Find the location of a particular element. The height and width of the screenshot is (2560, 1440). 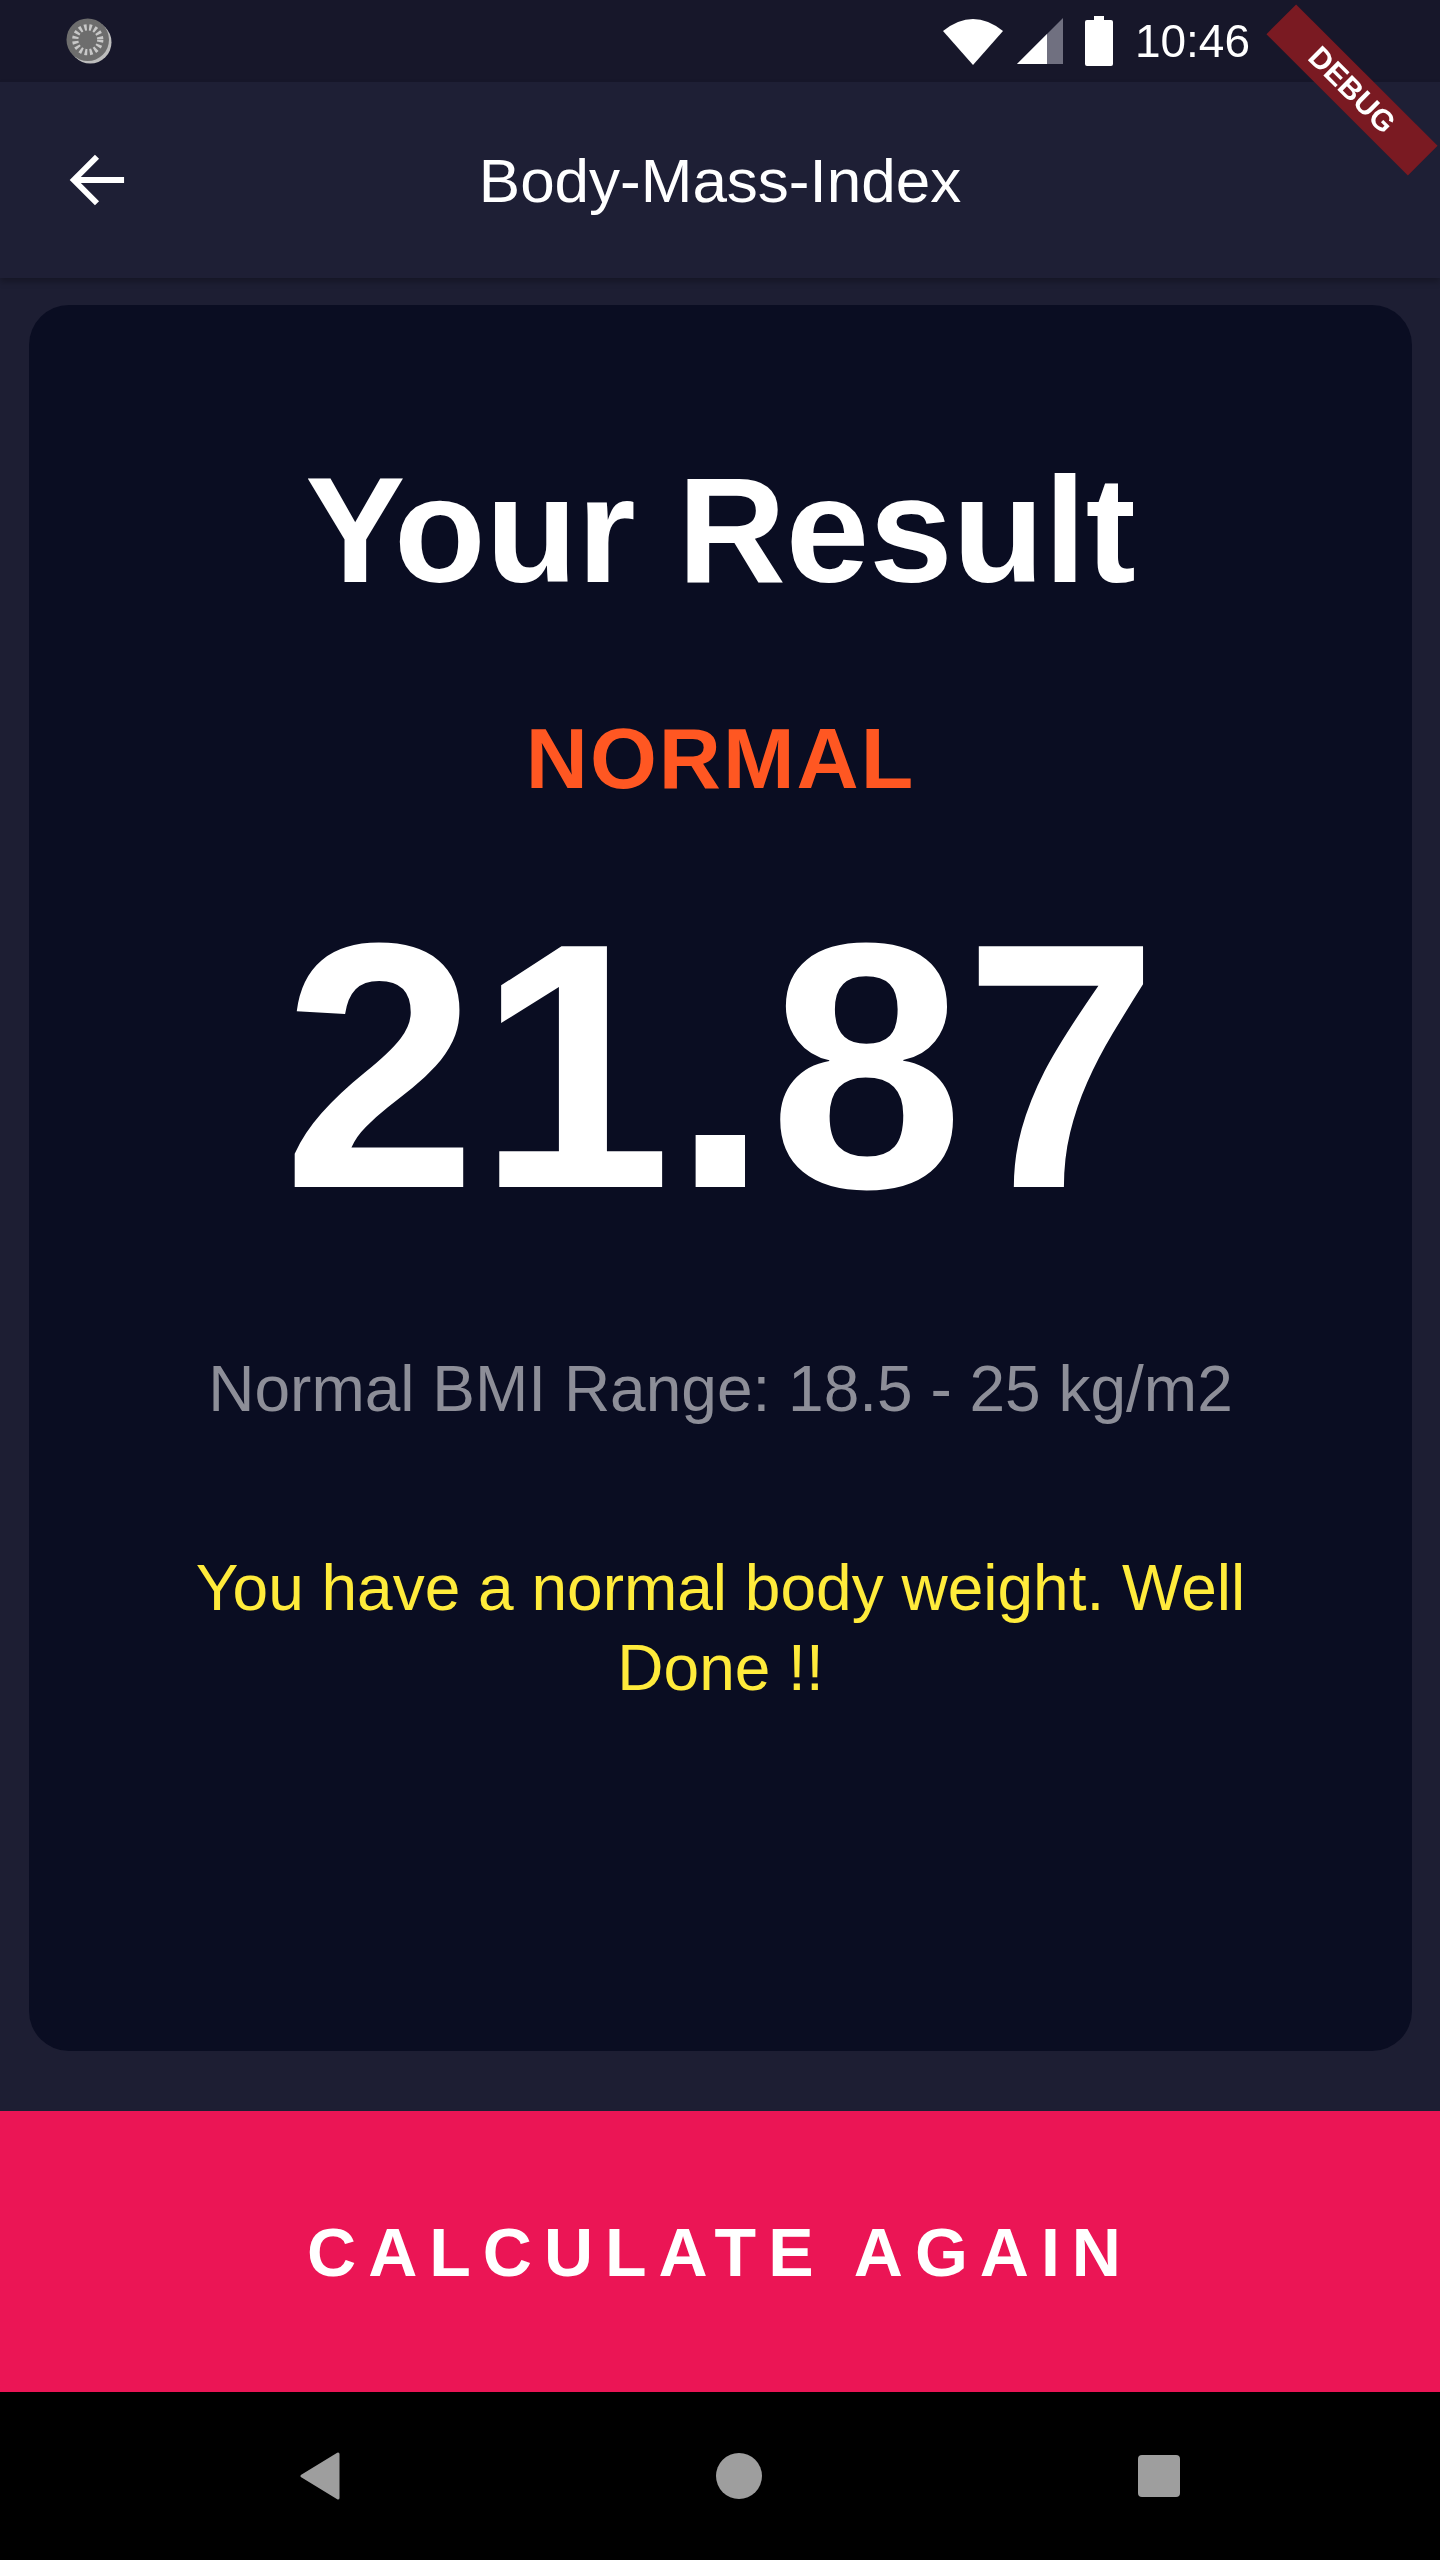

result-message: You have a normal body weight. Well Done !! is located at coordinates (720, 1628).